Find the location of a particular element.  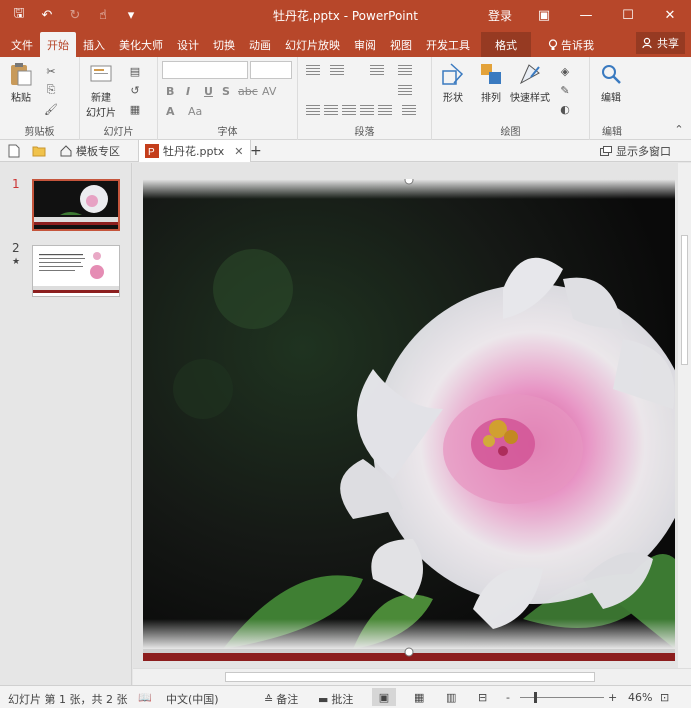

horizontal-scroll-thumb is located at coordinates (410, 677).